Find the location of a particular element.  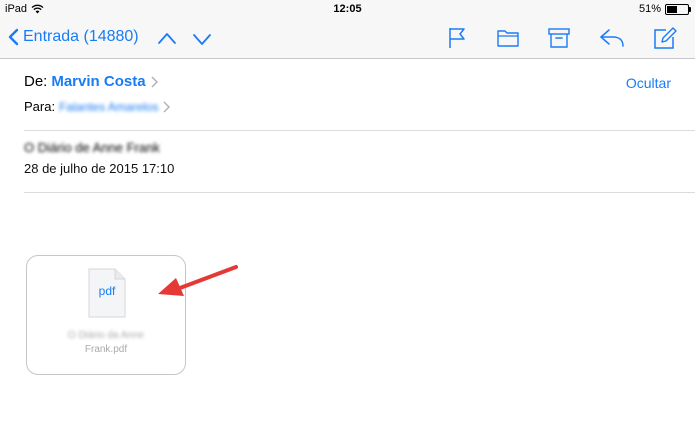

sender-name: Marvin Costa is located at coordinates (98, 81).